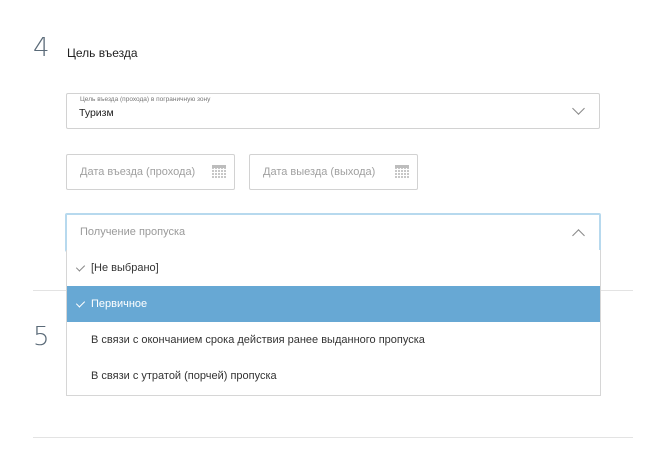 The width and height of the screenshot is (647, 456). What do you see at coordinates (145, 99) in the screenshot?
I see `entry-purpose-label: Цель въезда (прохода) в пограничную зону` at bounding box center [145, 99].